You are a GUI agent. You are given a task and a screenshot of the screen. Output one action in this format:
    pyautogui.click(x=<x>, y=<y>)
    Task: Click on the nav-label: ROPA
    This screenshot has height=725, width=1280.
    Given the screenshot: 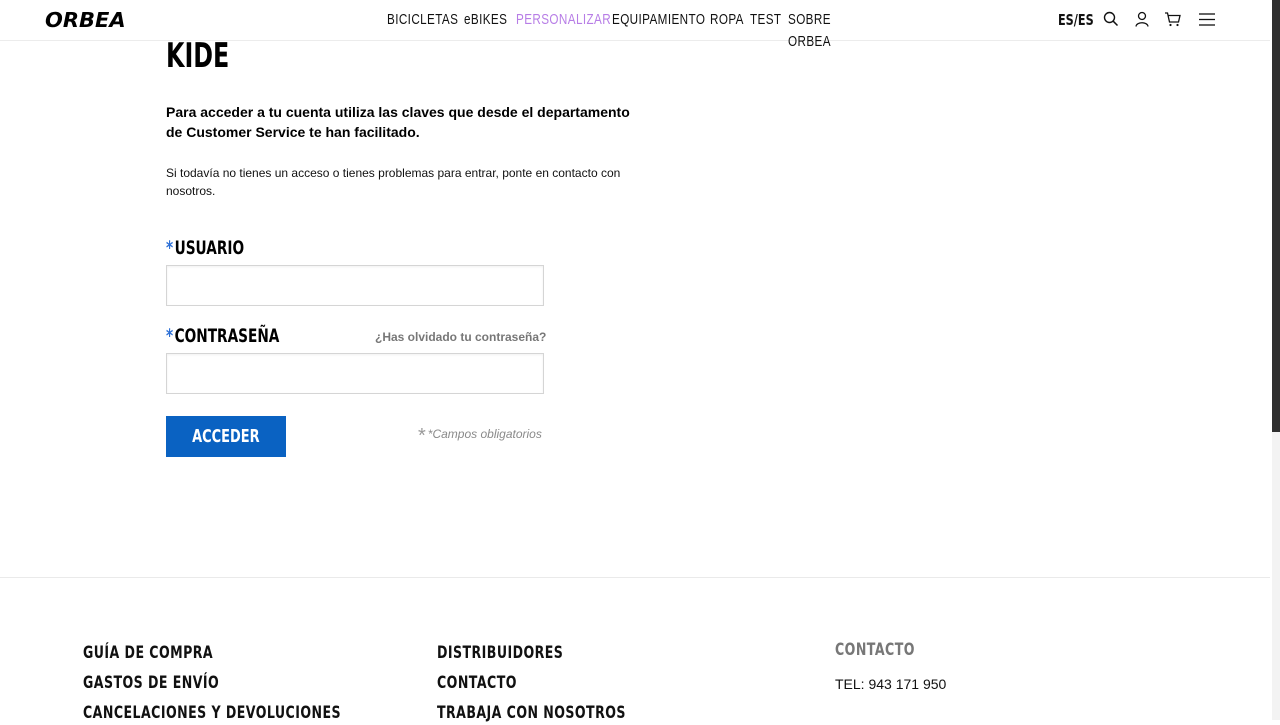 What is the action you would take?
    pyautogui.click(x=727, y=19)
    